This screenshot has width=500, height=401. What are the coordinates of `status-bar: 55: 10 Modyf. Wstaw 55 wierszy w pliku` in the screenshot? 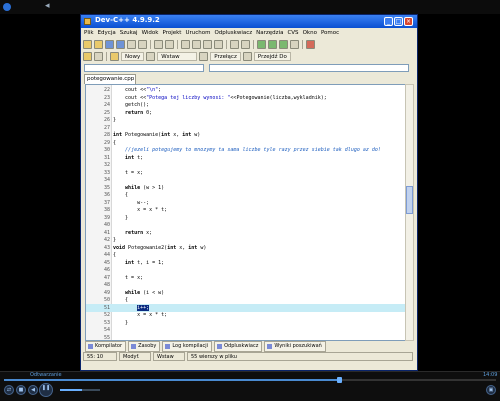 It's located at (249, 357).